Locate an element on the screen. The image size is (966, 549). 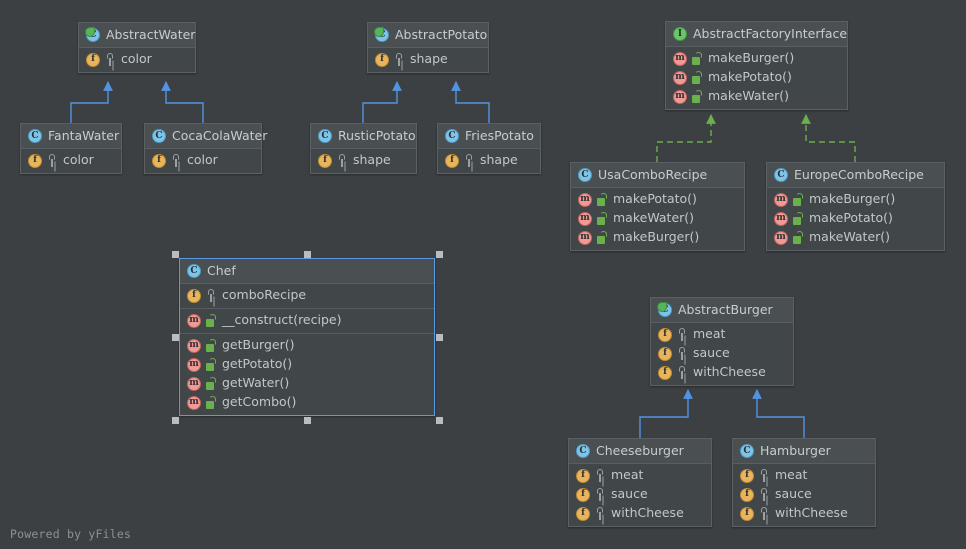
member-label: meat is located at coordinates (709, 334).